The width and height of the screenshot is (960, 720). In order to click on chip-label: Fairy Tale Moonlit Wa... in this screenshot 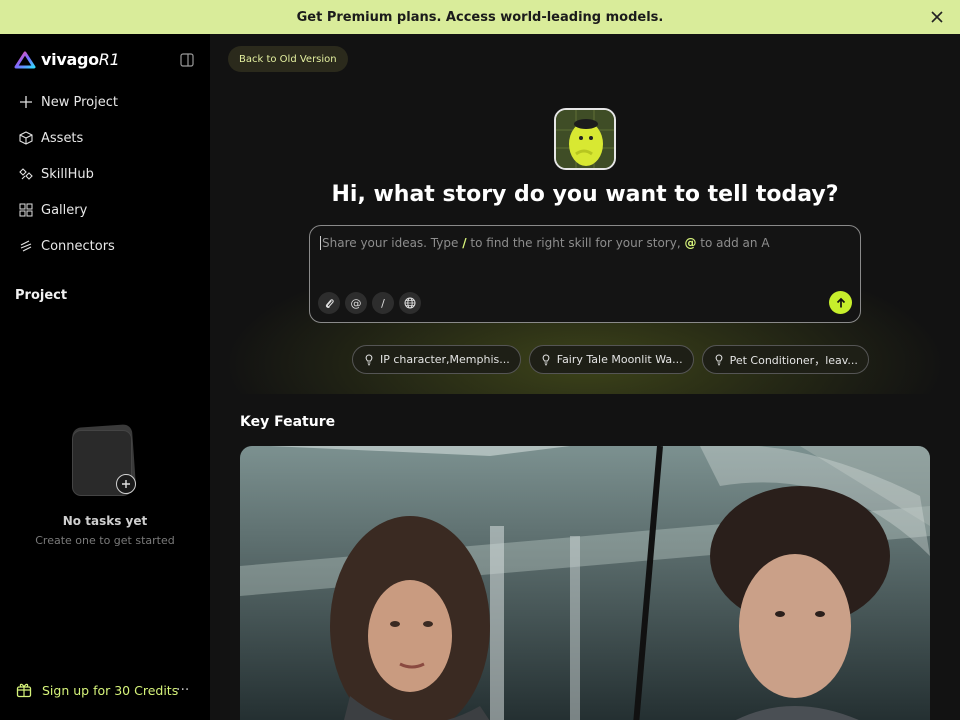, I will do `click(619, 359)`.